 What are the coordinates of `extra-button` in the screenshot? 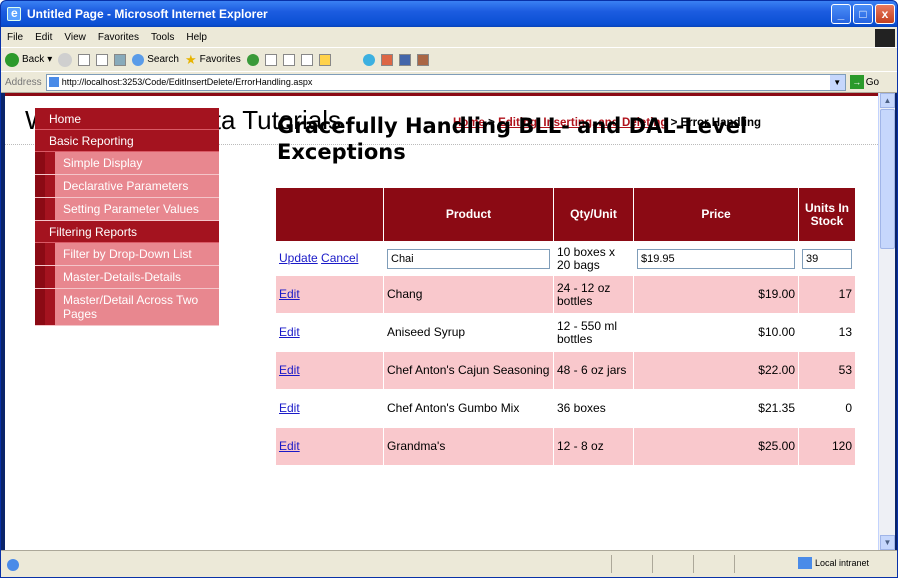 It's located at (422, 59).